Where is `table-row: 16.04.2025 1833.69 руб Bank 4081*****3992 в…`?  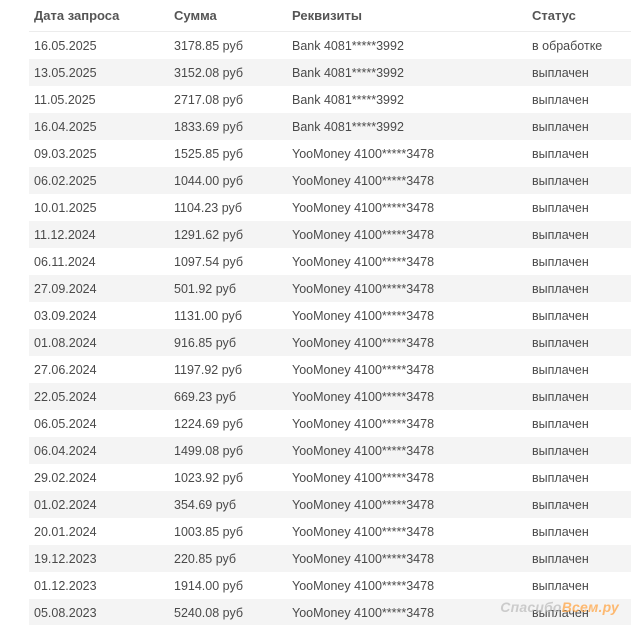
table-row: 16.04.2025 1833.69 руб Bank 4081*****3992 в… is located at coordinates (330, 126).